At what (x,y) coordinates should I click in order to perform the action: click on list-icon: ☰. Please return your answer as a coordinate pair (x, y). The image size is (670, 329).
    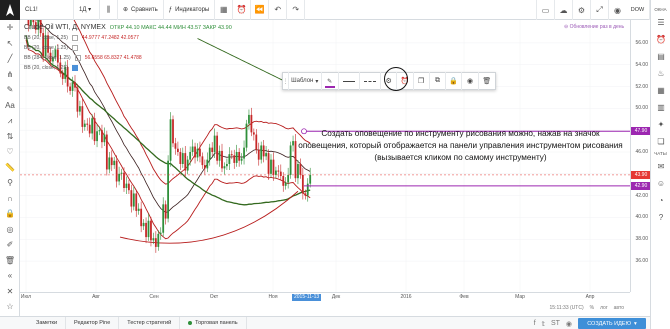
    Looking at the image, I should click on (661, 22).